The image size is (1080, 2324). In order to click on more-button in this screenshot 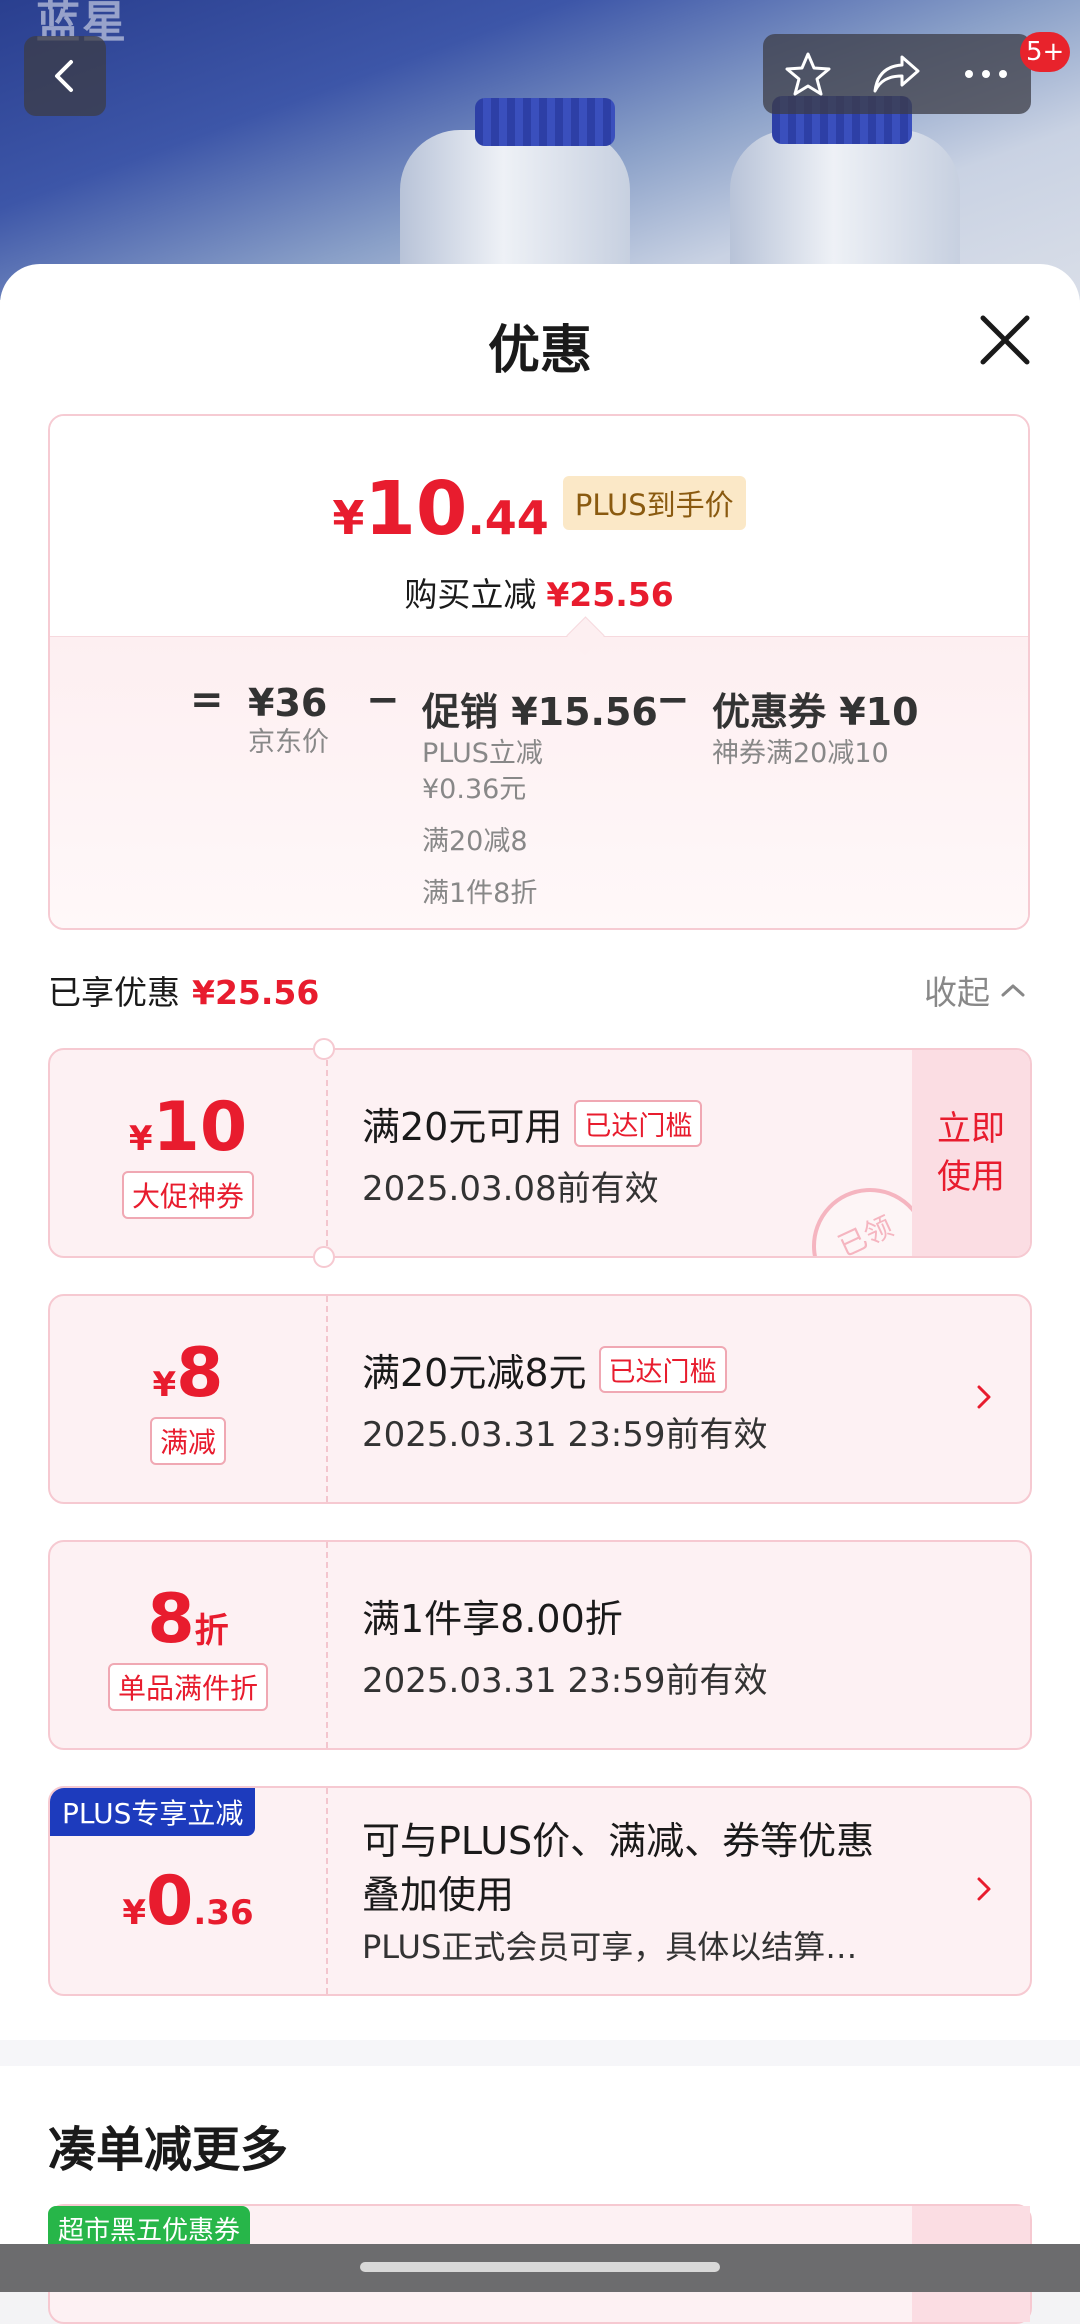, I will do `click(986, 74)`.